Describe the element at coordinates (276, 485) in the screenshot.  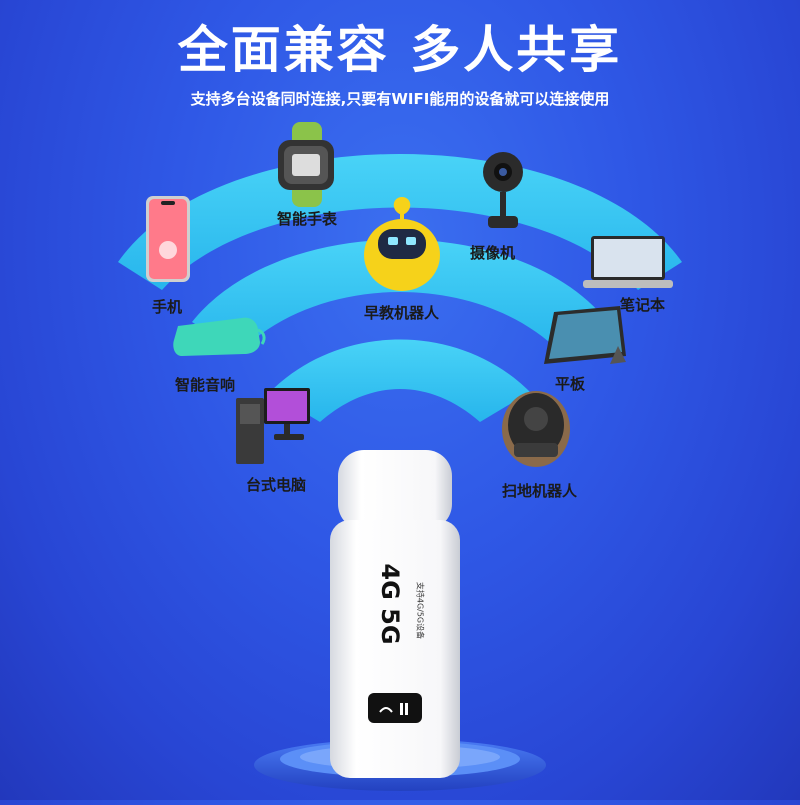
I see `desktop-label: 台式电脑` at that location.